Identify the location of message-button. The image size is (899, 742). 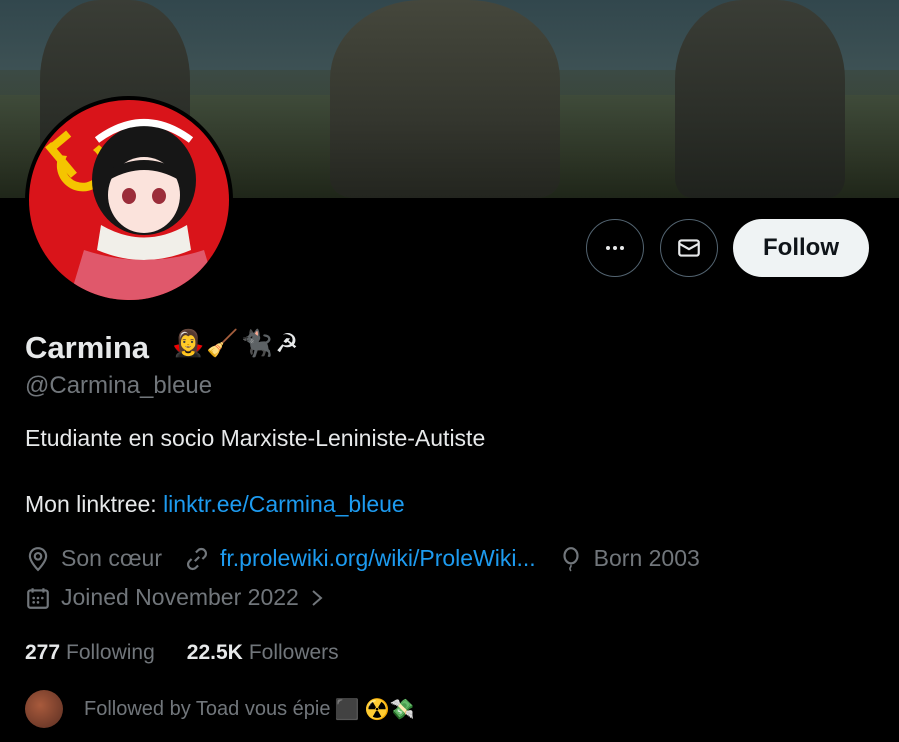
(689, 248).